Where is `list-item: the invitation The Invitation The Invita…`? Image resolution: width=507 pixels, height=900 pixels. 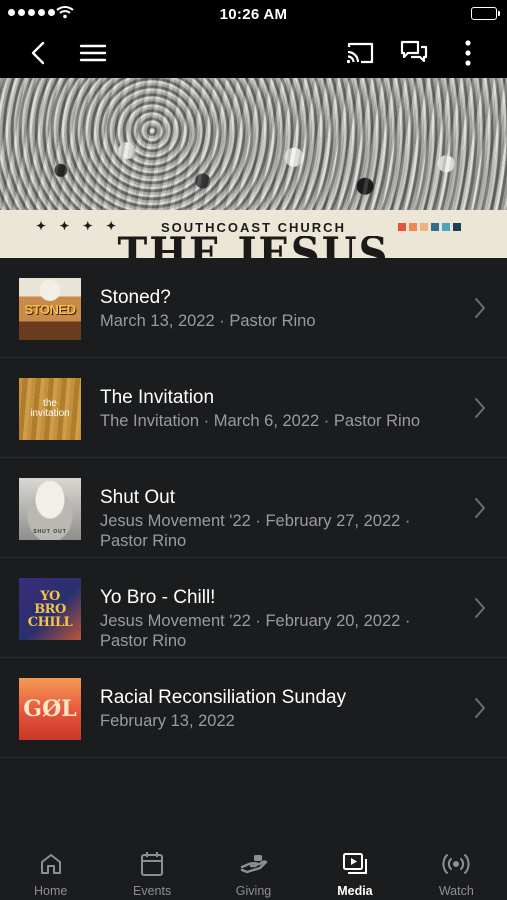 list-item: the invitation The Invitation The Invita… is located at coordinates (253, 408).